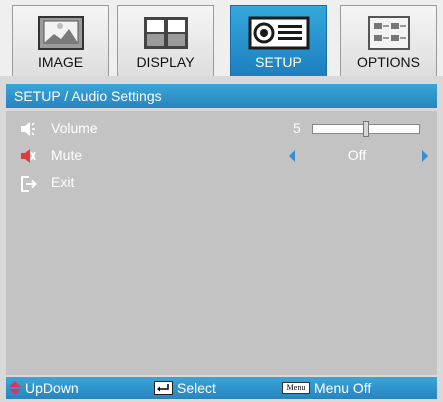  Describe the element at coordinates (296, 388) in the screenshot. I see `menu-key-icon: Menu` at that location.